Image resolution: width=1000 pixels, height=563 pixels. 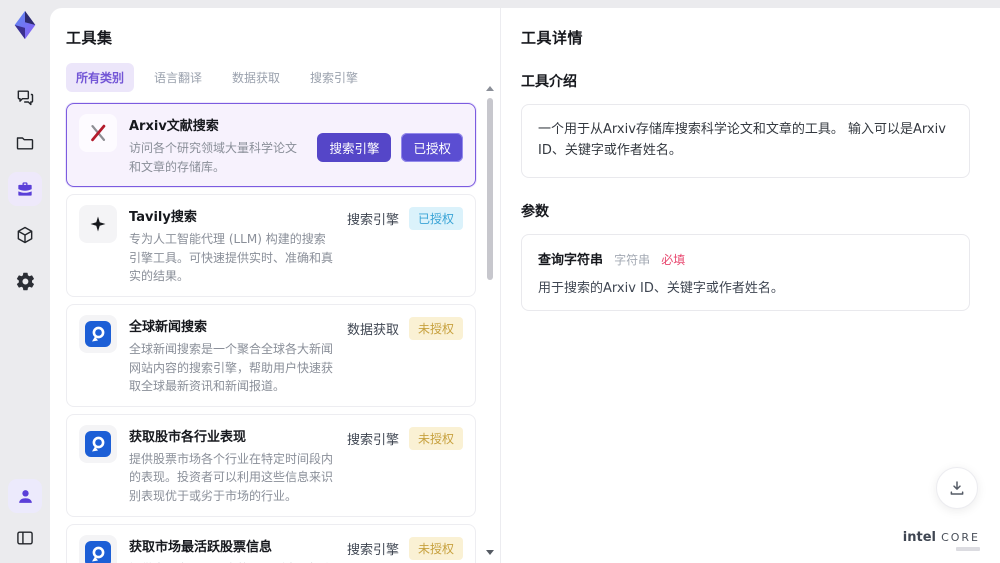 What do you see at coordinates (435, 219) in the screenshot?
I see `status-badge: 已授权` at bounding box center [435, 219].